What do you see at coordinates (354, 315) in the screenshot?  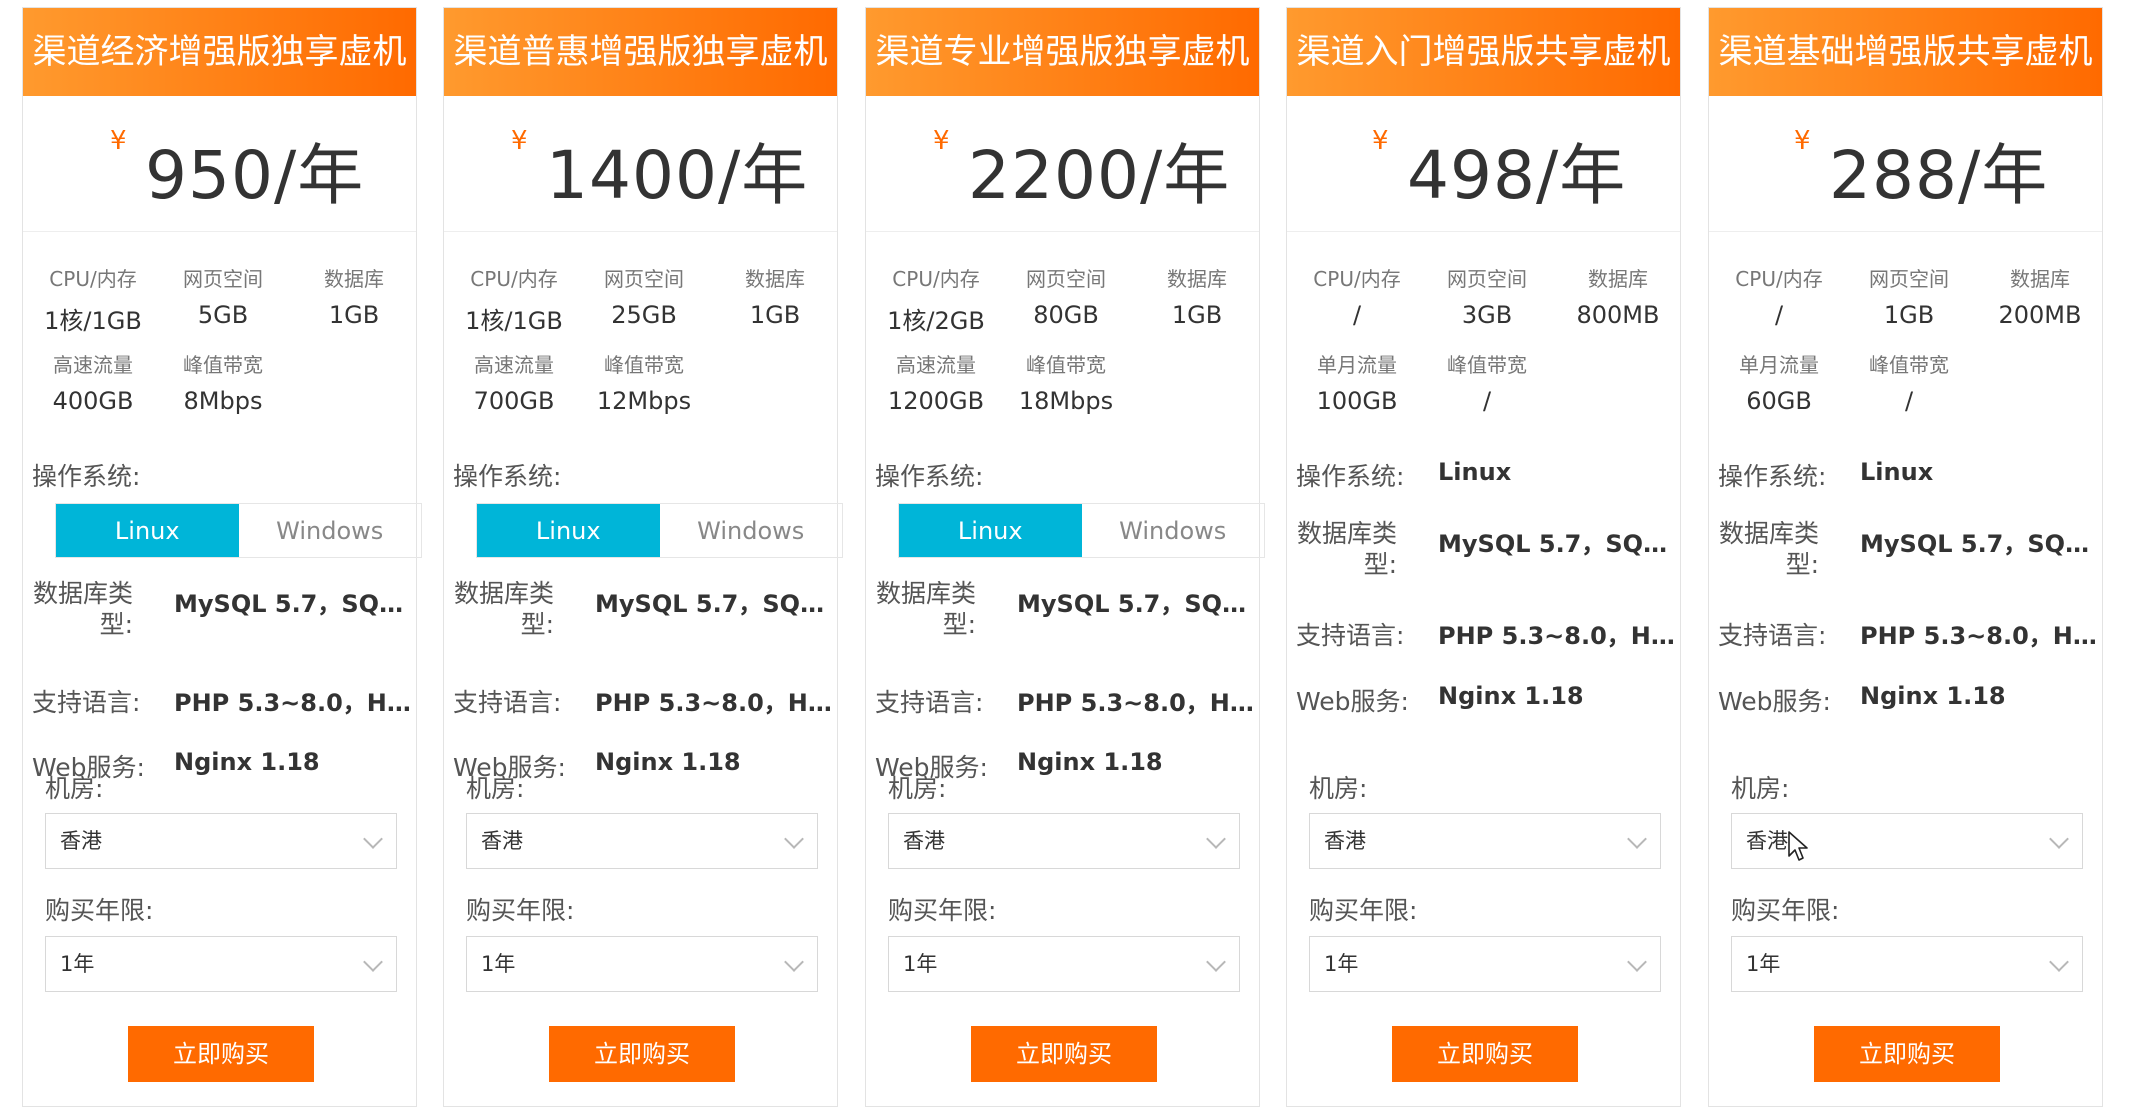 I see `spec-value-database: 1GB` at bounding box center [354, 315].